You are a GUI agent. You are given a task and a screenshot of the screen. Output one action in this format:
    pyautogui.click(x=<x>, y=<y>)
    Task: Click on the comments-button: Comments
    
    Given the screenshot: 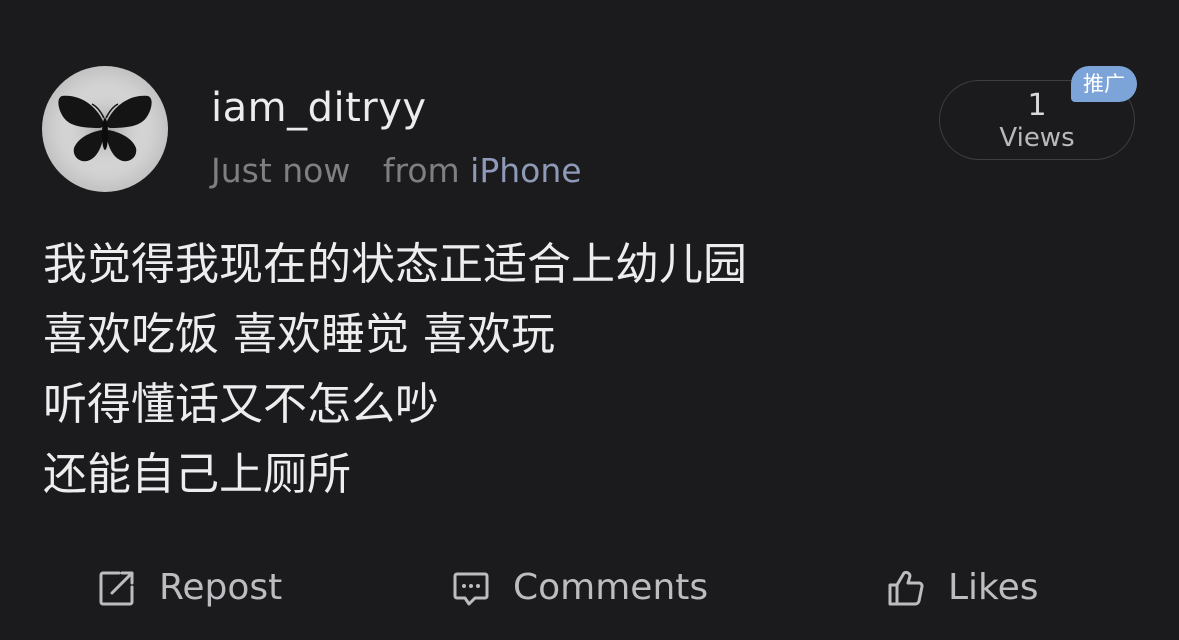 What is the action you would take?
    pyautogui.click(x=579, y=588)
    